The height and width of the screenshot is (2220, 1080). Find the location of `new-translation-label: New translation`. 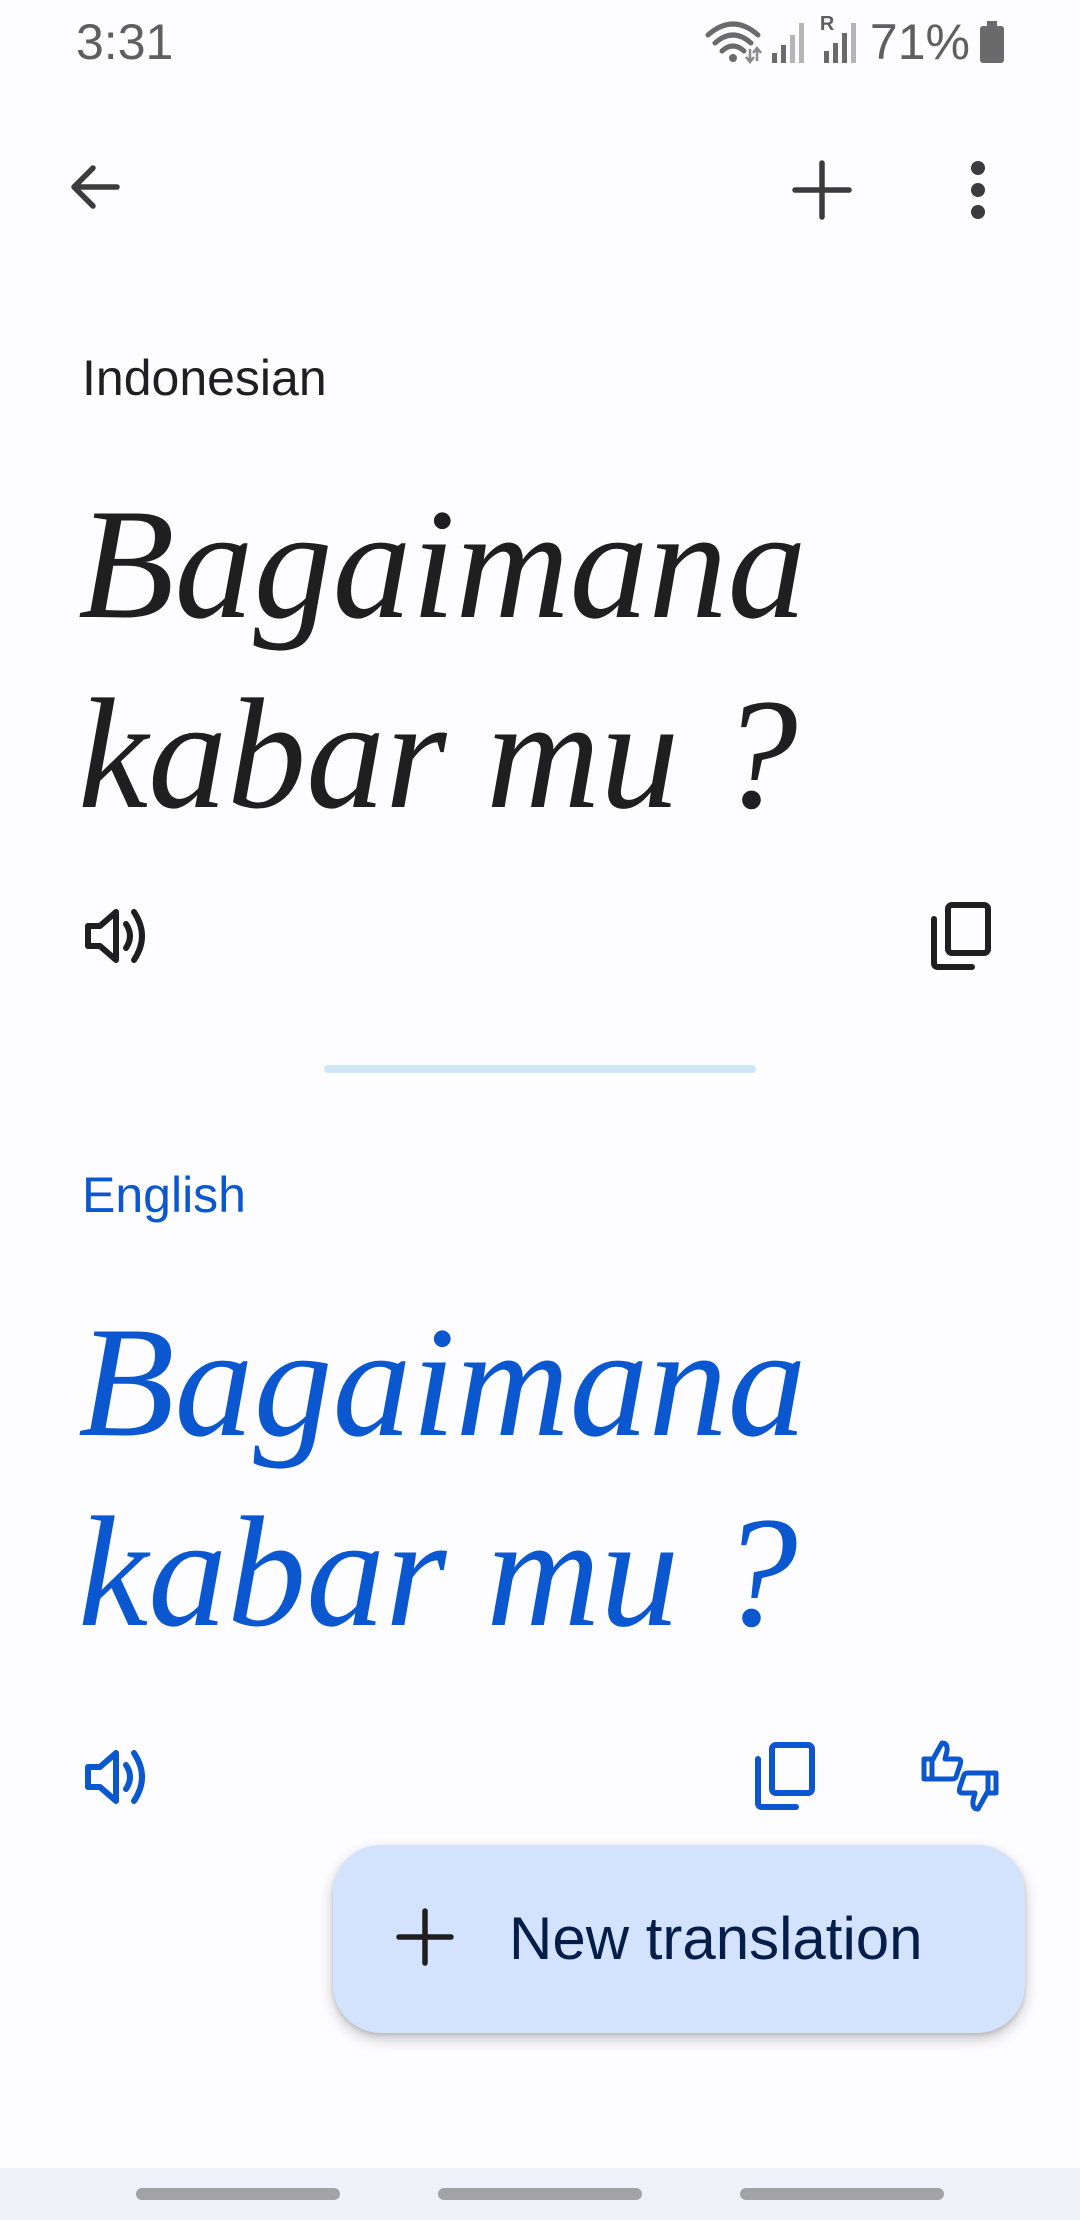

new-translation-label: New translation is located at coordinates (716, 1938).